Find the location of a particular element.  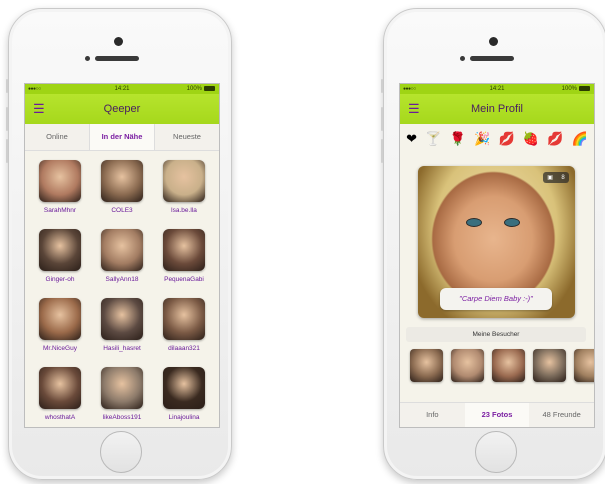

photo-counter: ▣ 8 is located at coordinates (556, 177).